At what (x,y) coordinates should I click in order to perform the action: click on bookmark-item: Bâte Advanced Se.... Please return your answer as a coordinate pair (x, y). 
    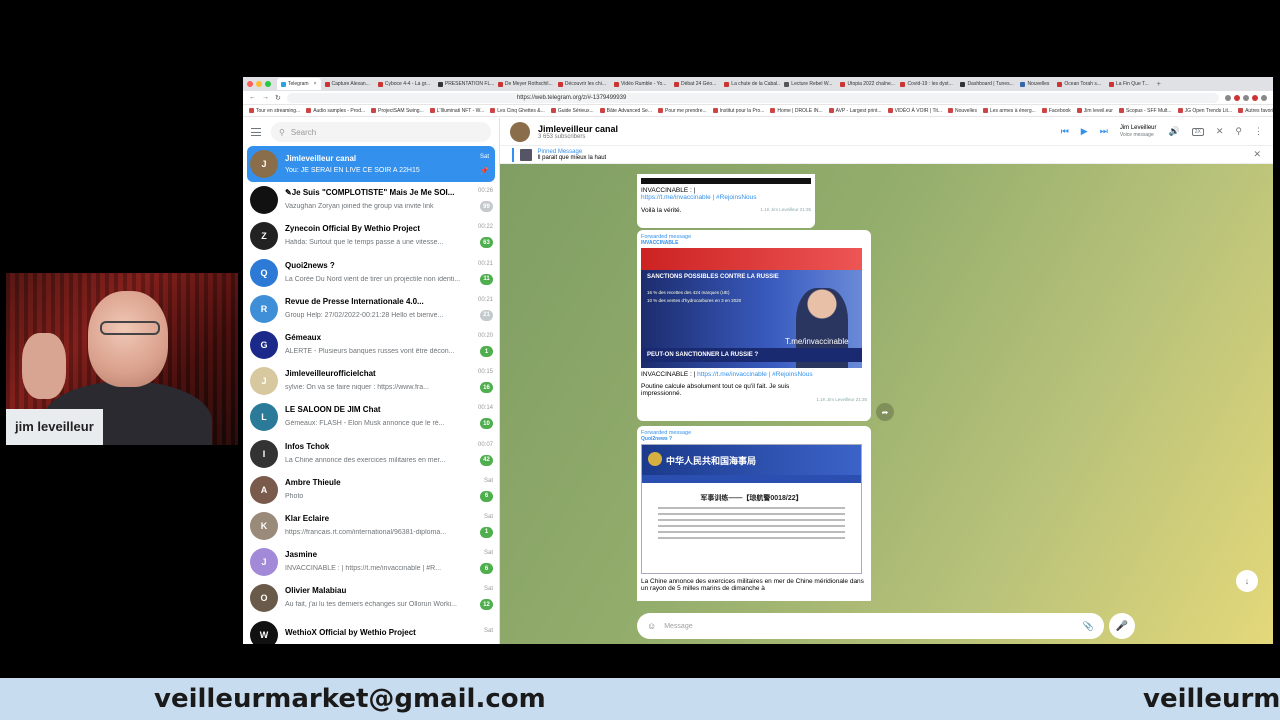
    Looking at the image, I should click on (626, 111).